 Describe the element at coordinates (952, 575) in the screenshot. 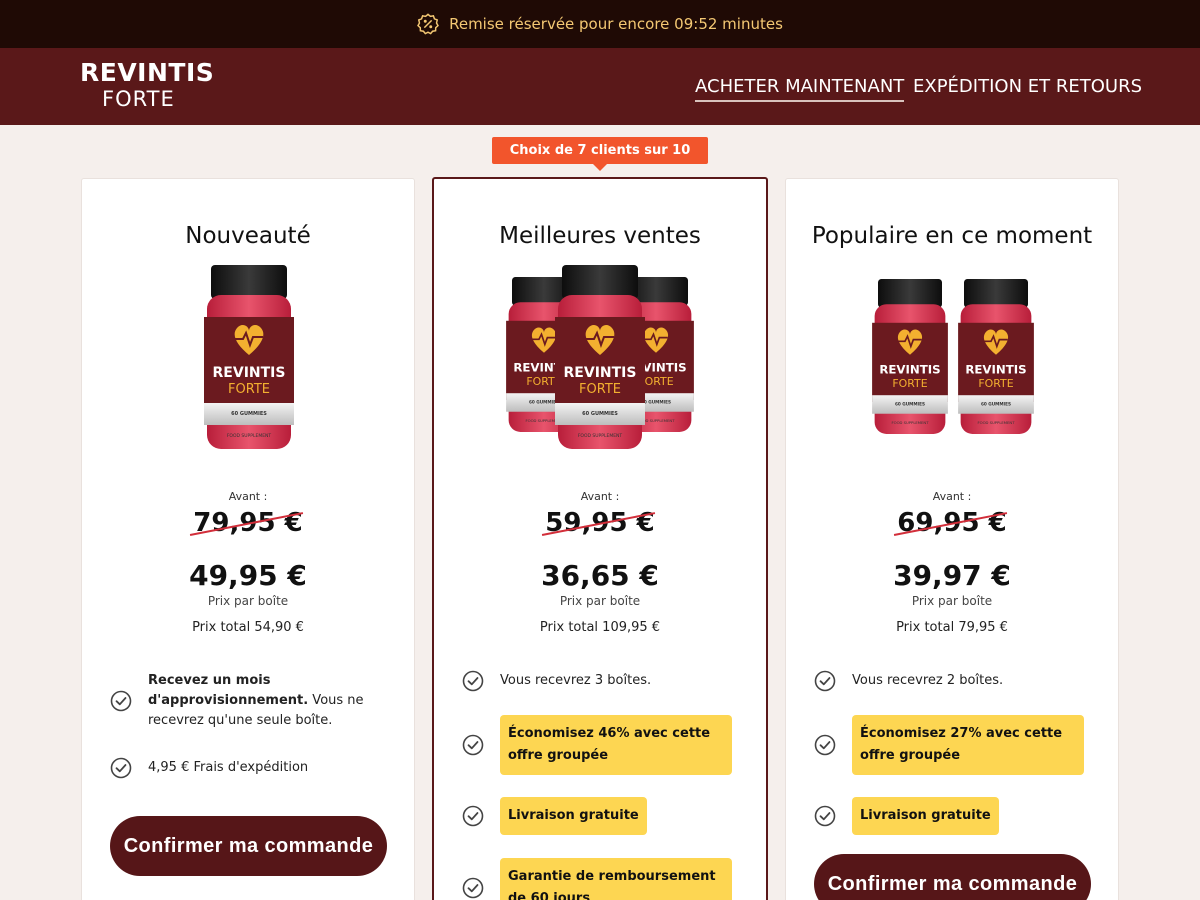

I see `new-price: 39,97 €` at that location.